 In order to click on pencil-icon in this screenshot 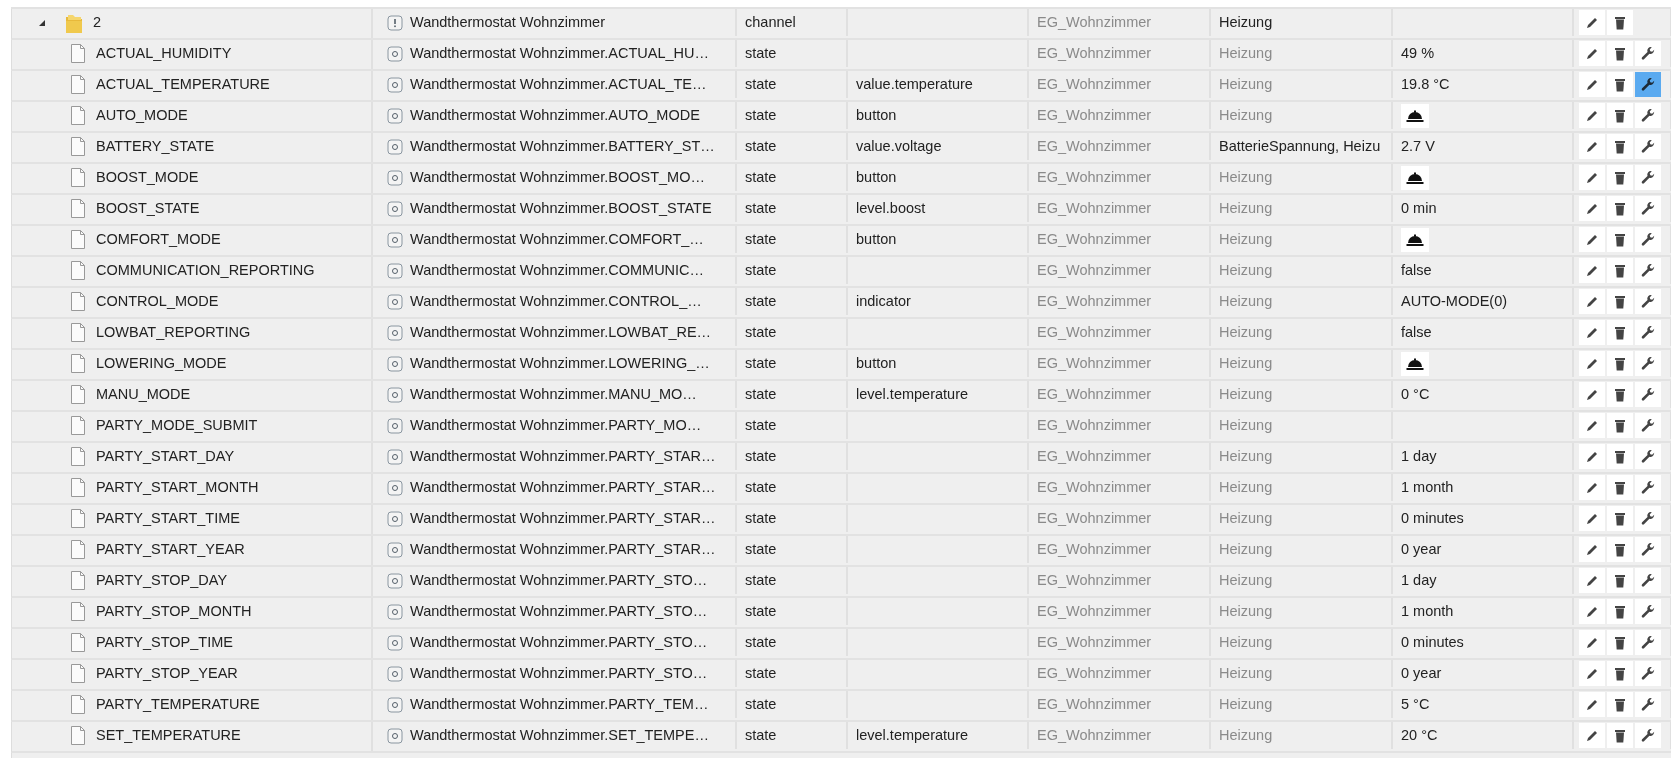, I will do `click(1592, 301)`.